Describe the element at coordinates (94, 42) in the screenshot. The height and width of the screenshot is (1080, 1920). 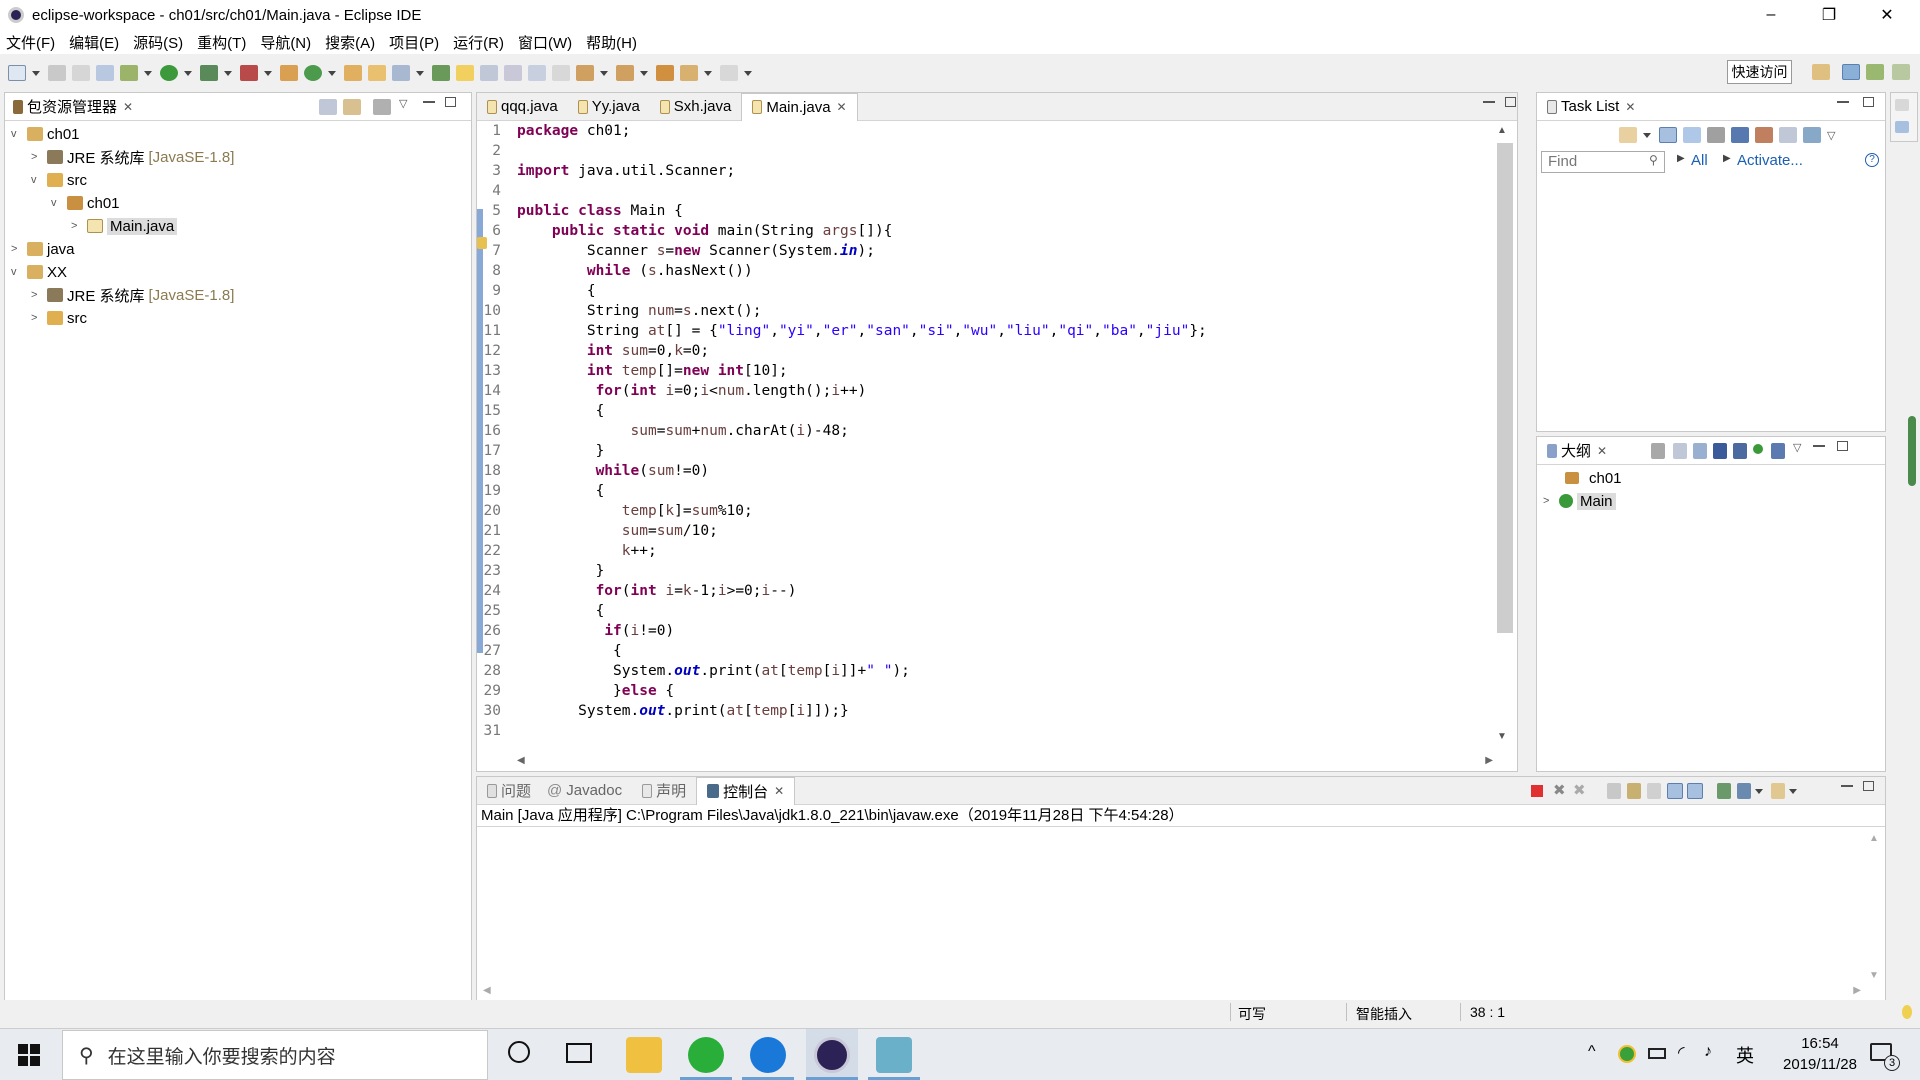
I see `menu-edit: 编辑(E)` at that location.